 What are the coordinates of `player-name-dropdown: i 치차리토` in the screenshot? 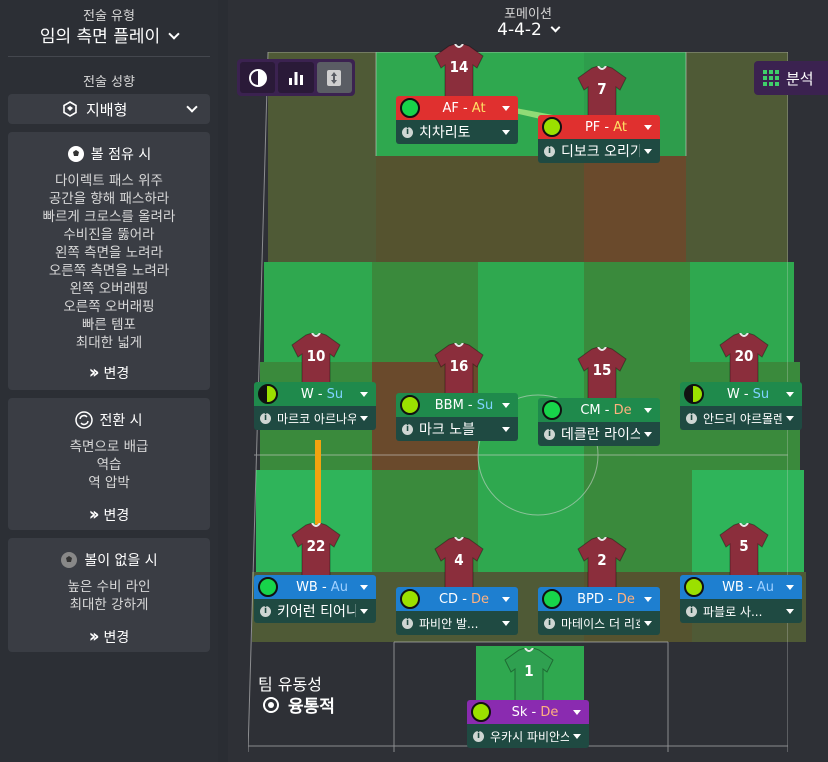 It's located at (457, 132).